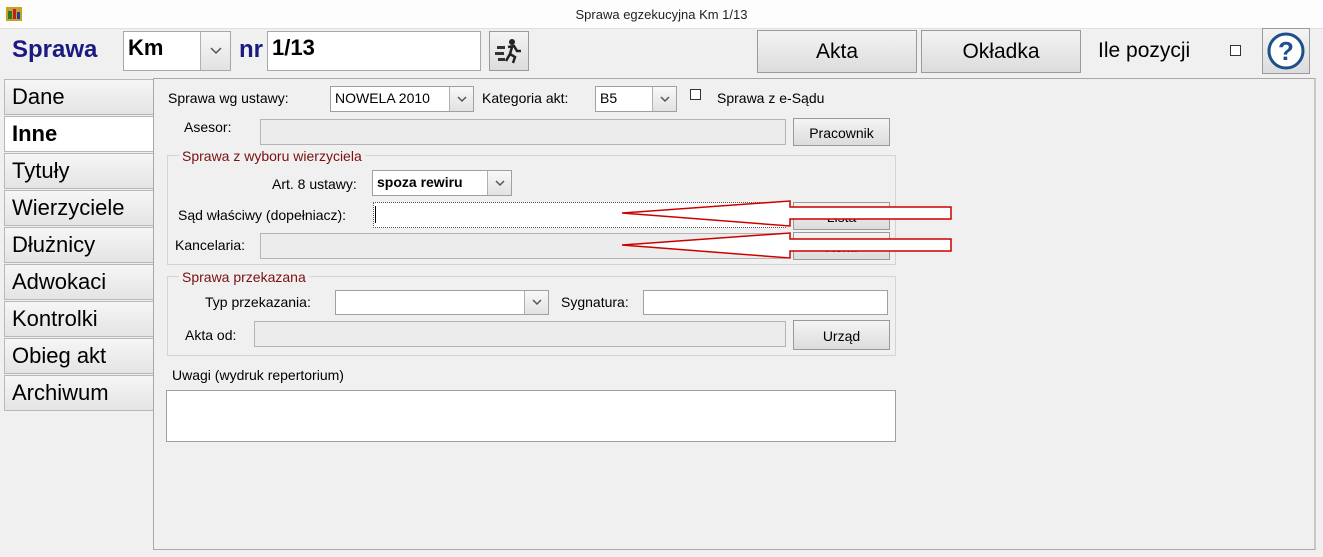 The width and height of the screenshot is (1323, 557). I want to click on annotation-layer, so click(786, 229).